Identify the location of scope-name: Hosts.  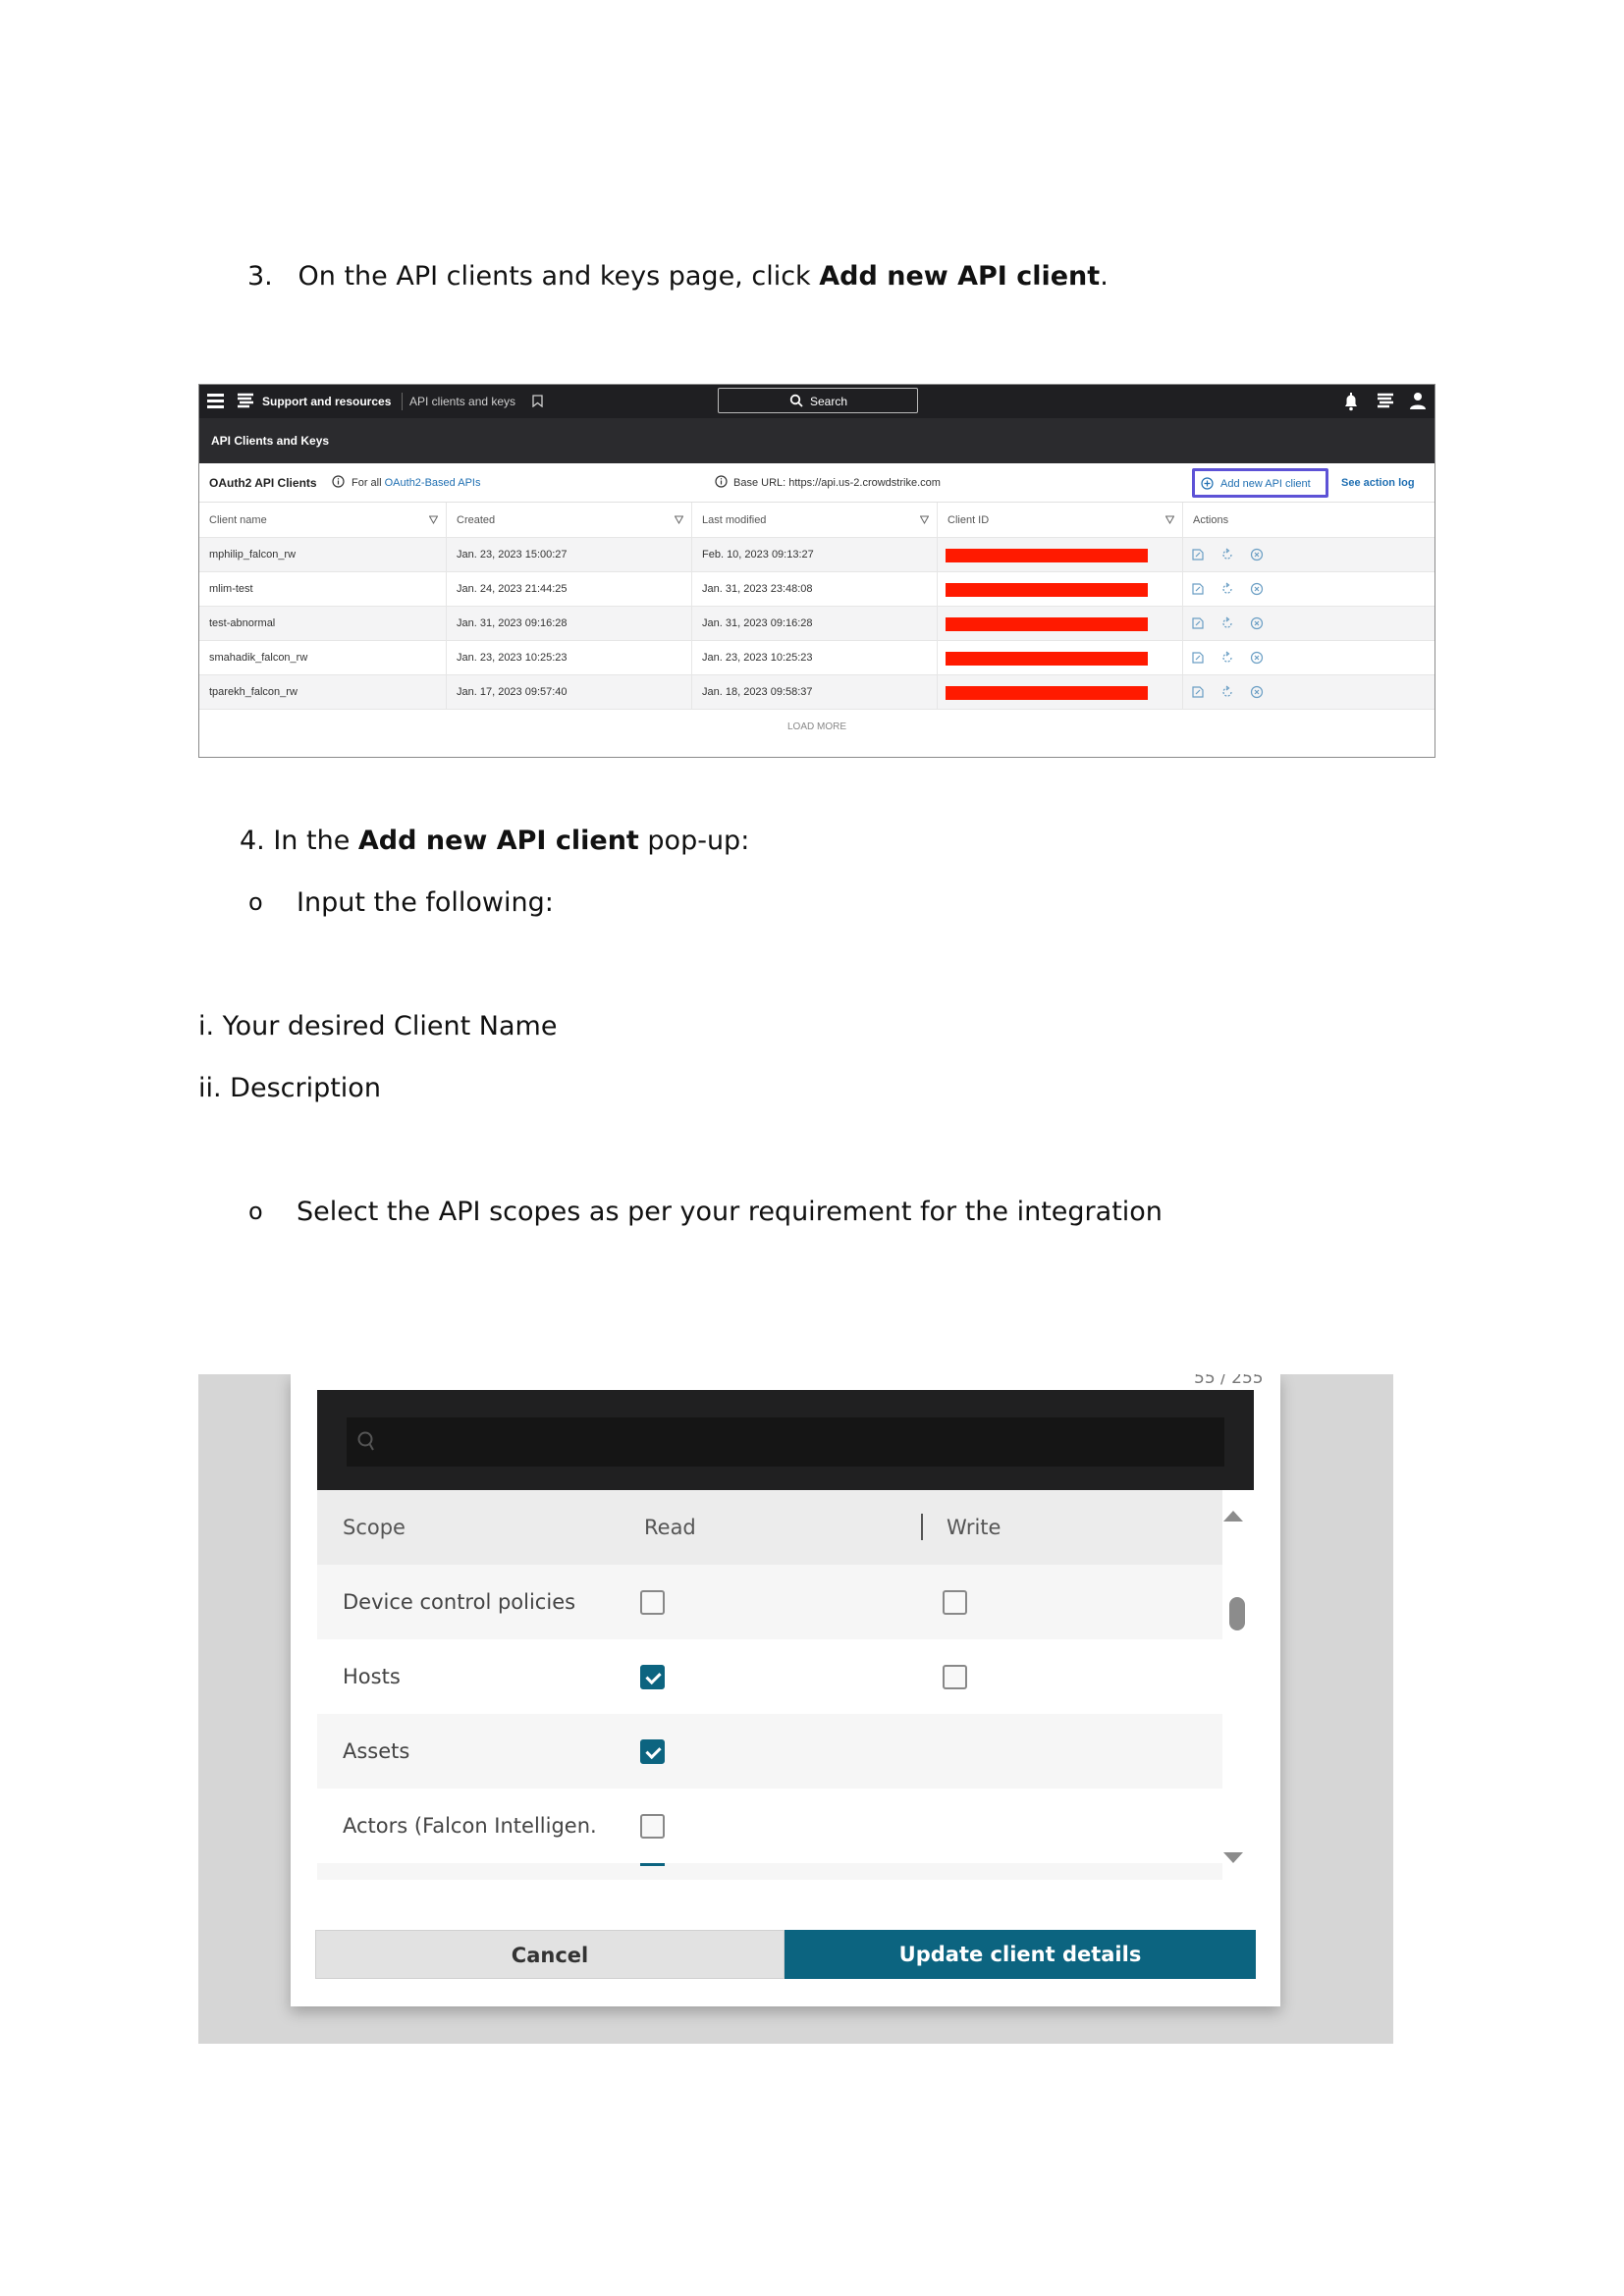
(372, 1676).